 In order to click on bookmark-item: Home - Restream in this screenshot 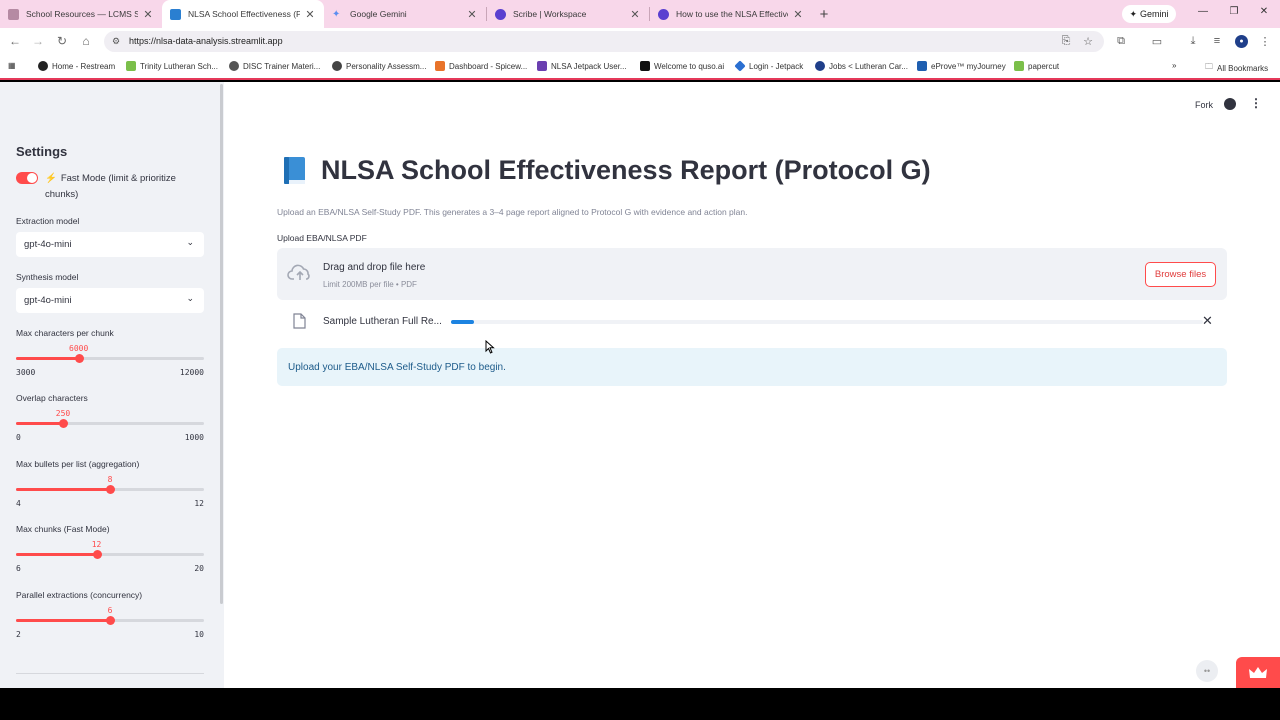, I will do `click(76, 66)`.